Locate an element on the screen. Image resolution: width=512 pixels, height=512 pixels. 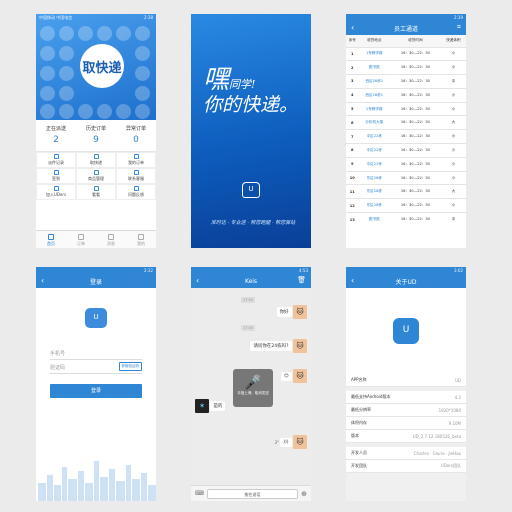
table-row: 11 东区28栋 16：30—22：30 大 is located at coordinates (406, 191).